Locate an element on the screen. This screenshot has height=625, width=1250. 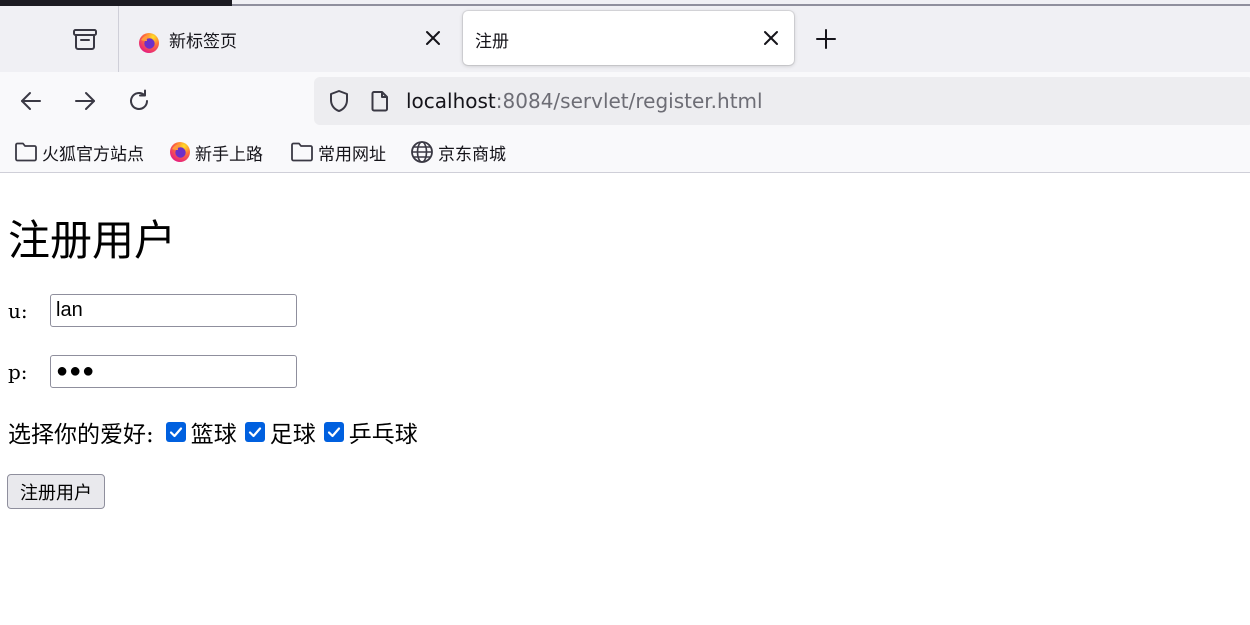
username-label: u: is located at coordinates (18, 311).